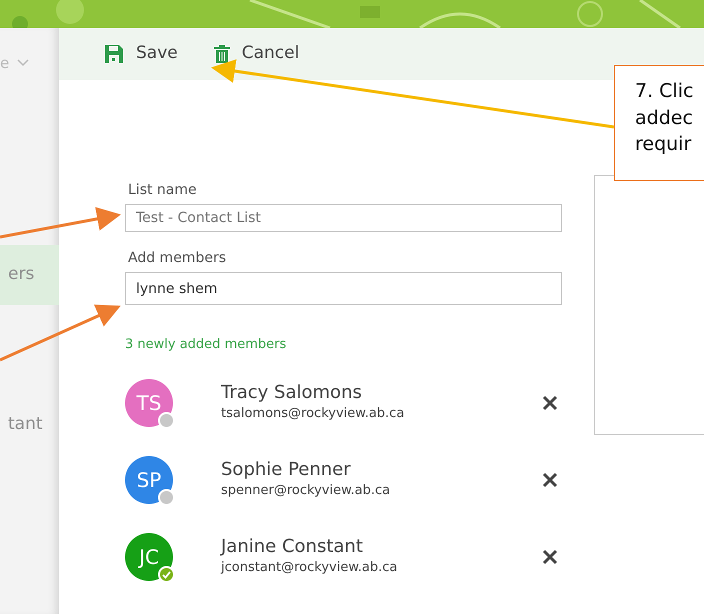 The height and width of the screenshot is (614, 704). I want to click on avatar: SP, so click(149, 480).